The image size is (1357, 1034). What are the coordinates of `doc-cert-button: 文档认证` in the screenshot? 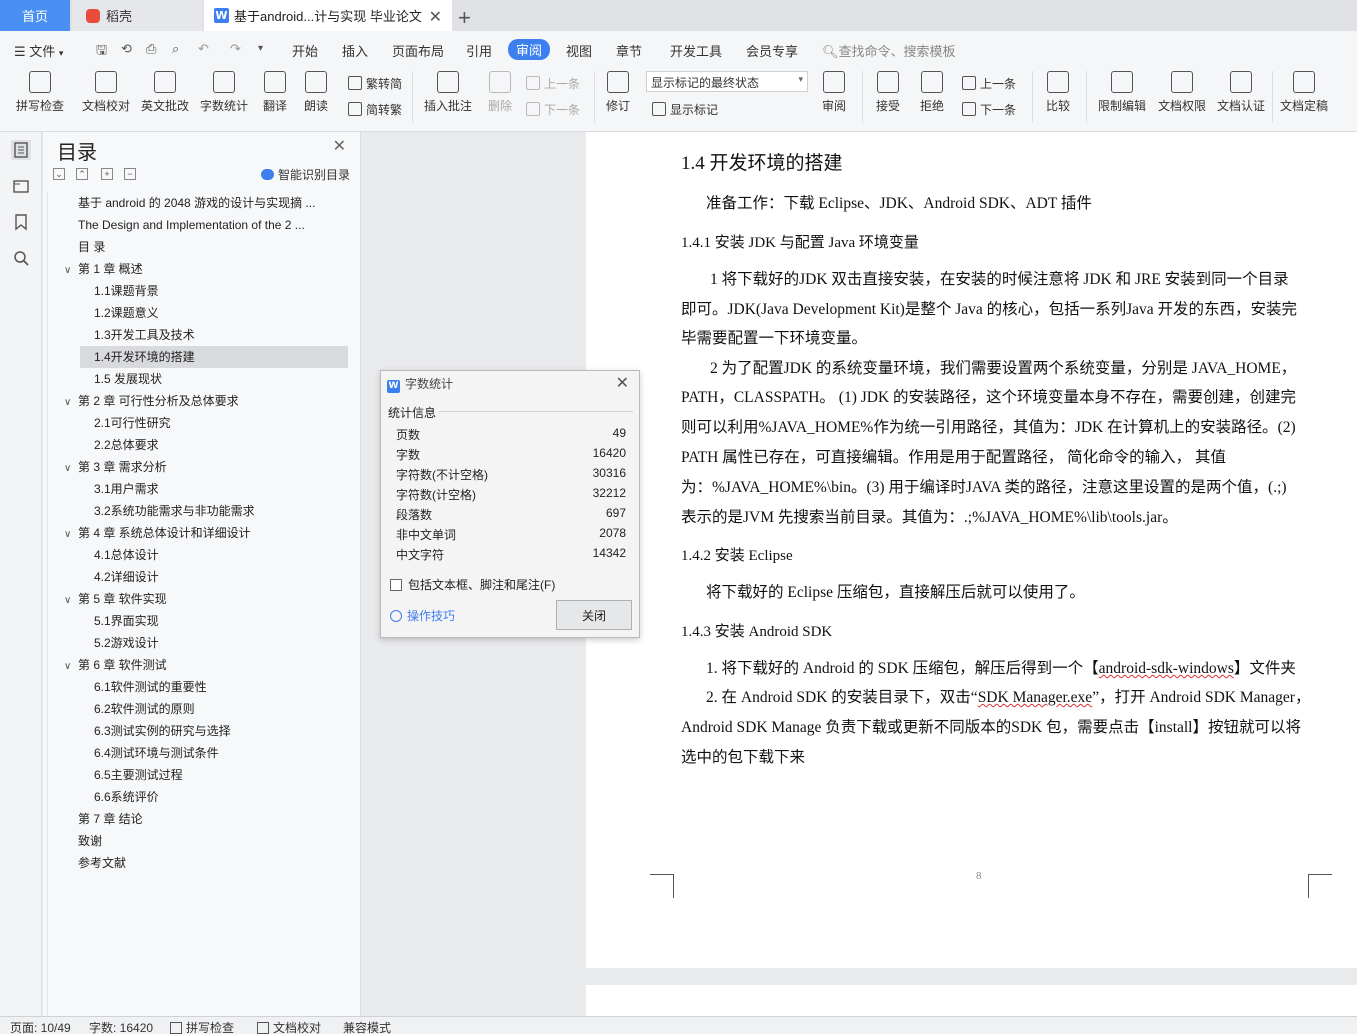 It's located at (1241, 89).